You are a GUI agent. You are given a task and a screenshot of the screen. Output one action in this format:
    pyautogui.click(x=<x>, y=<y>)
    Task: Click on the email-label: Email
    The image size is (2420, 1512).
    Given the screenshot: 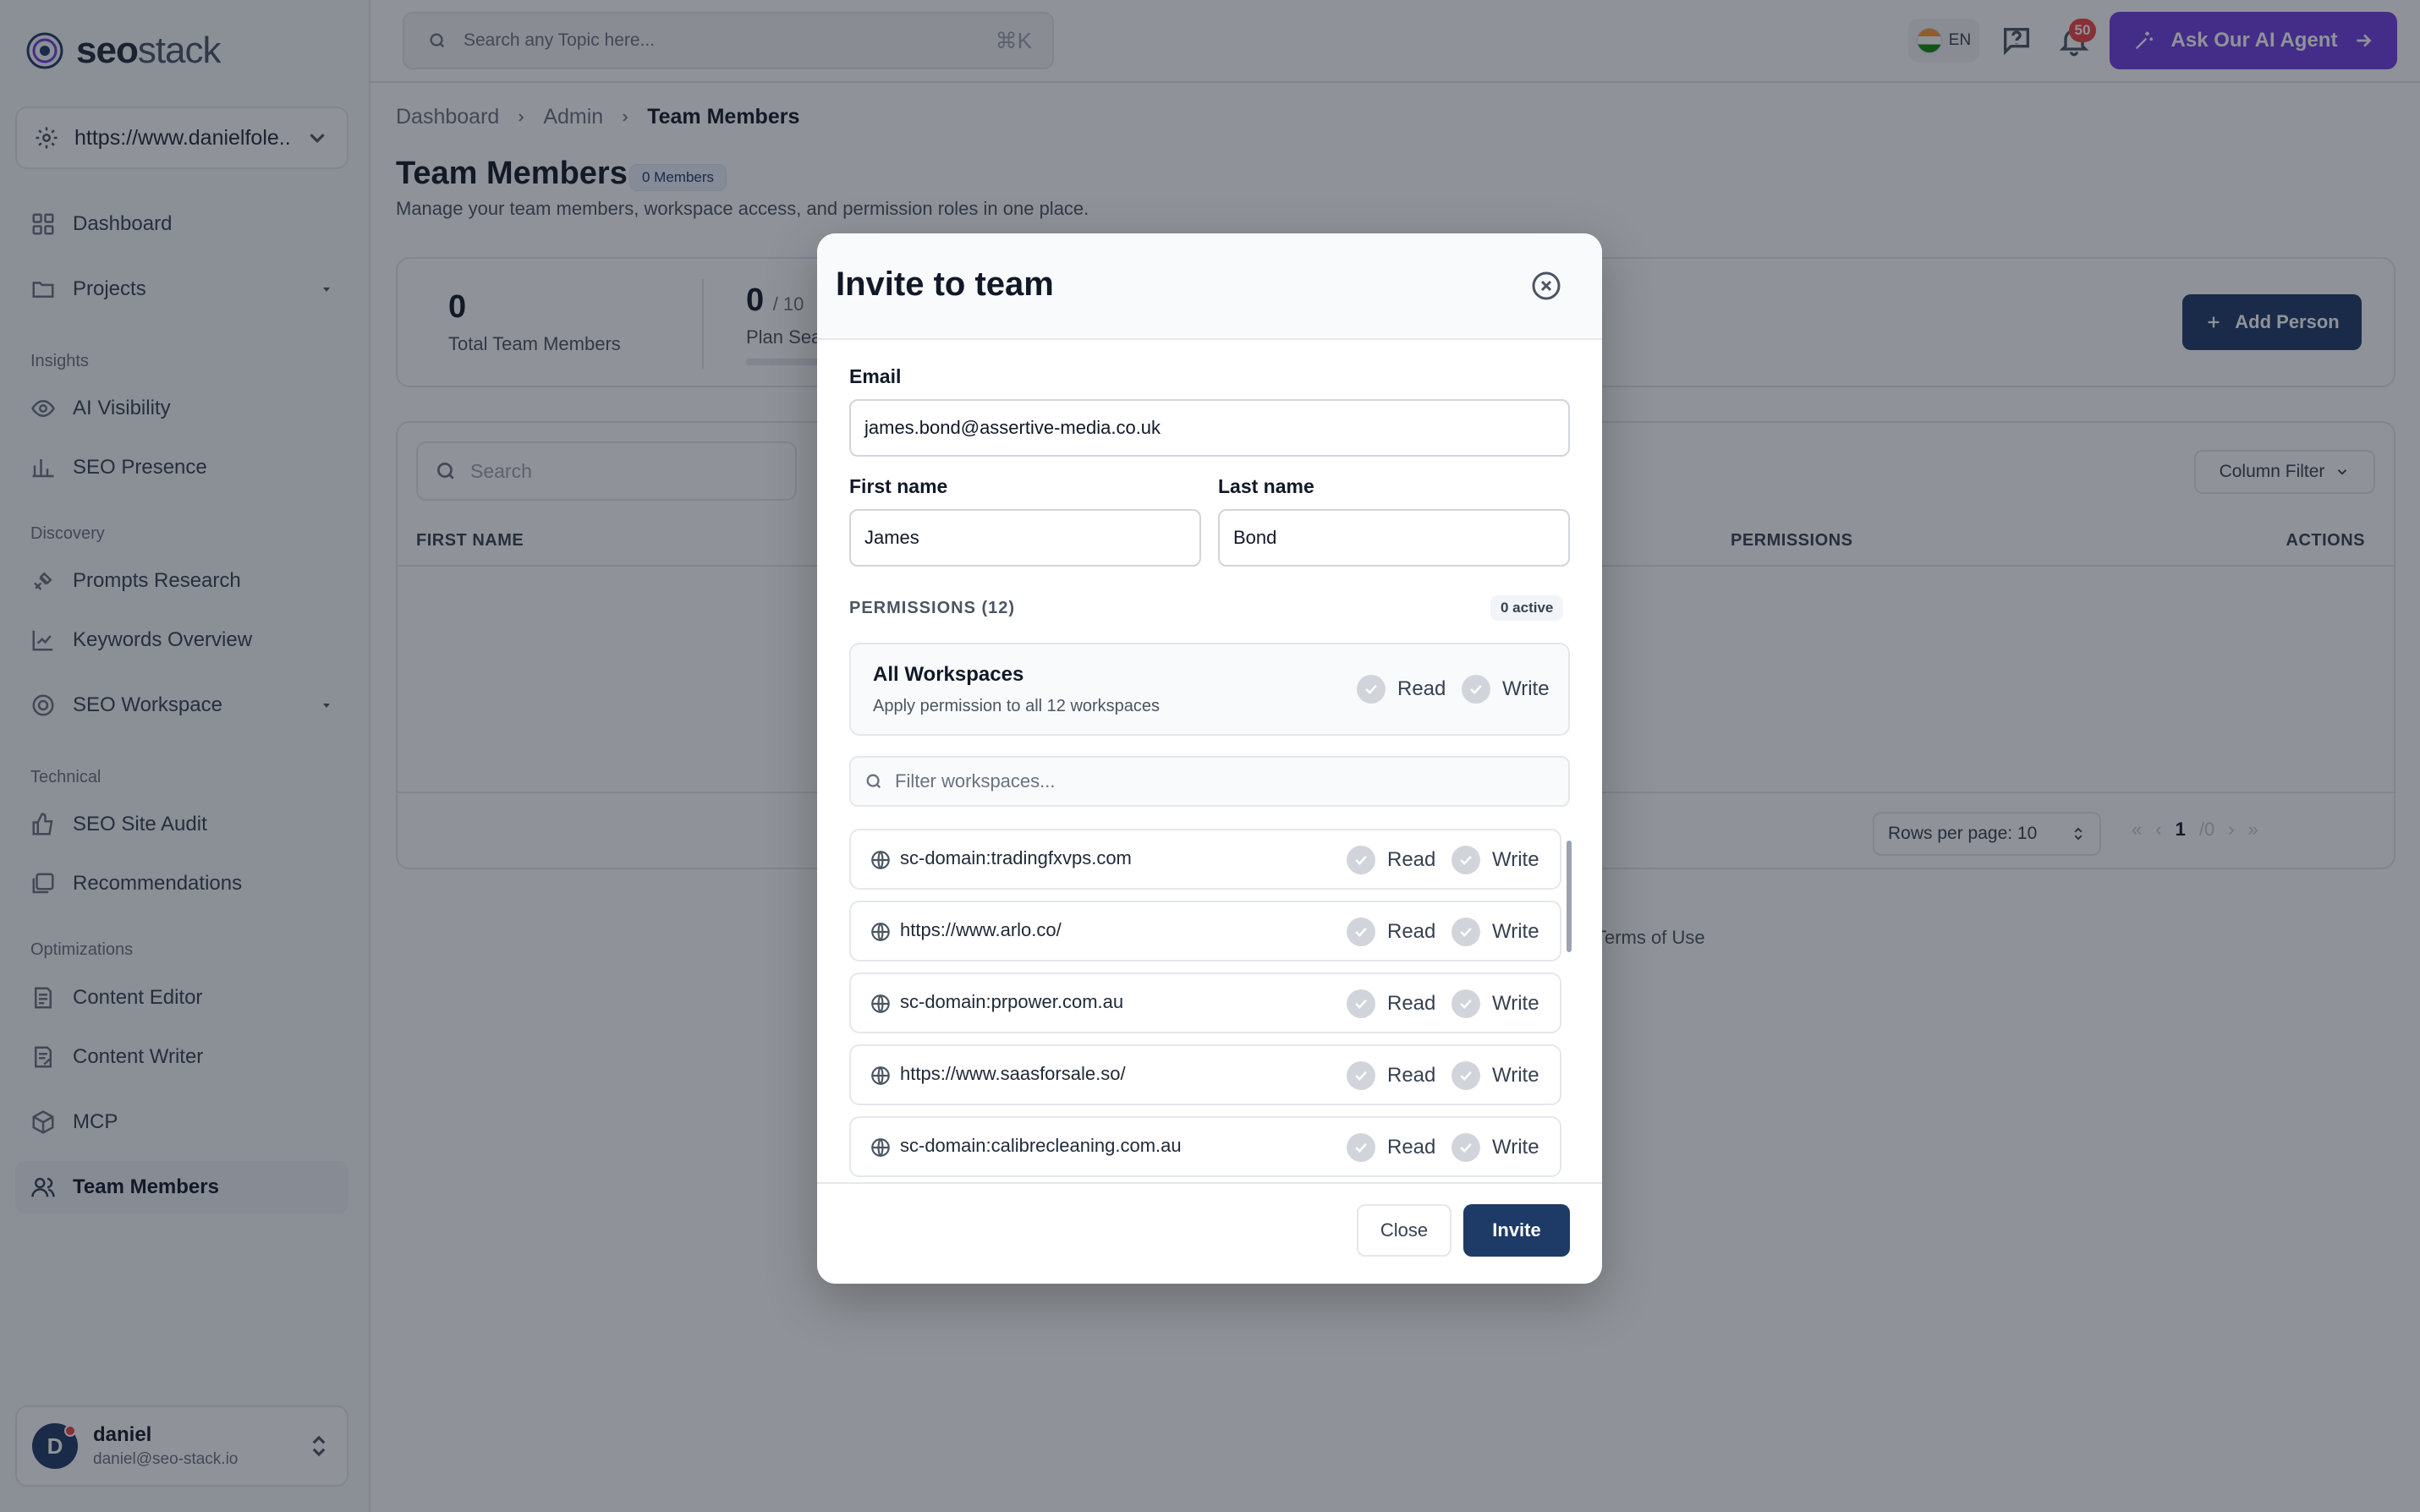 What is the action you would take?
    pyautogui.click(x=875, y=376)
    